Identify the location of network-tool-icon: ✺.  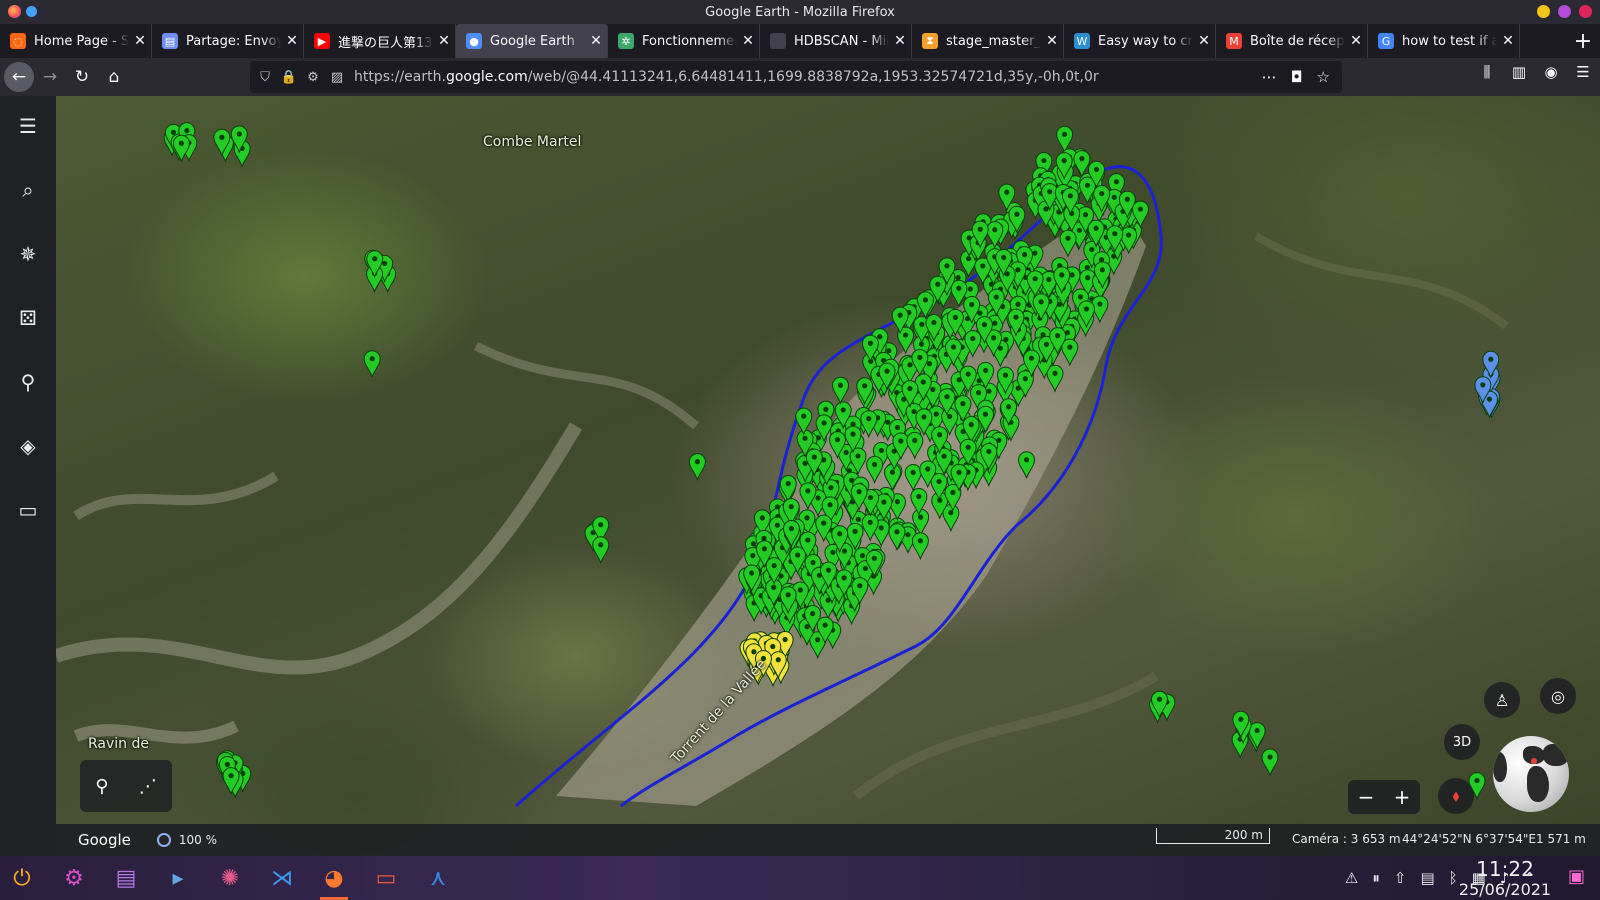
(230, 878).